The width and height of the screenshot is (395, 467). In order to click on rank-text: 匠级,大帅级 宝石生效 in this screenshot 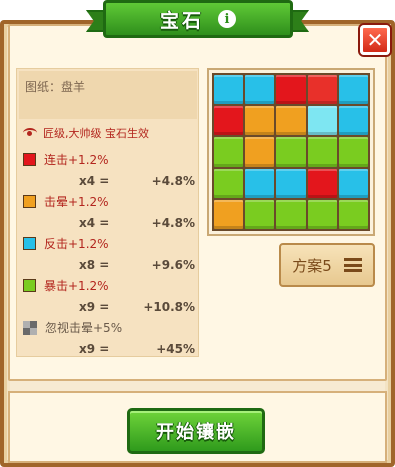, I will do `click(96, 133)`.